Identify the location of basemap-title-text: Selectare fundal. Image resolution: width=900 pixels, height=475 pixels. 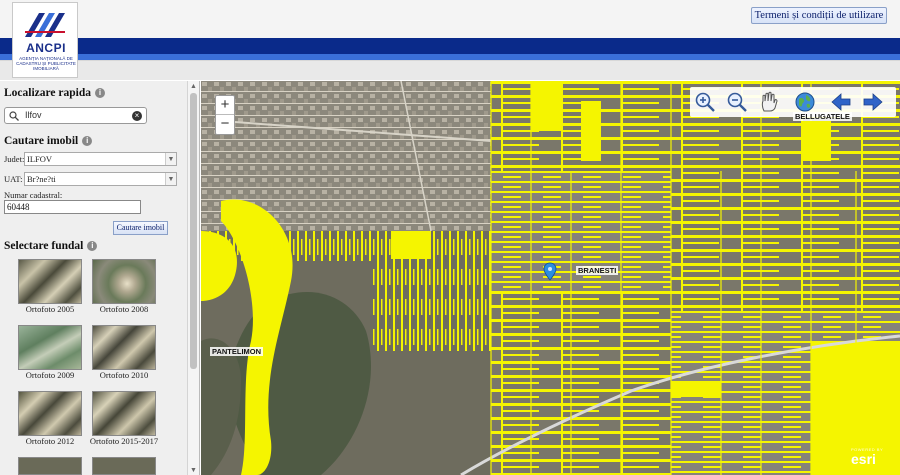
(44, 246).